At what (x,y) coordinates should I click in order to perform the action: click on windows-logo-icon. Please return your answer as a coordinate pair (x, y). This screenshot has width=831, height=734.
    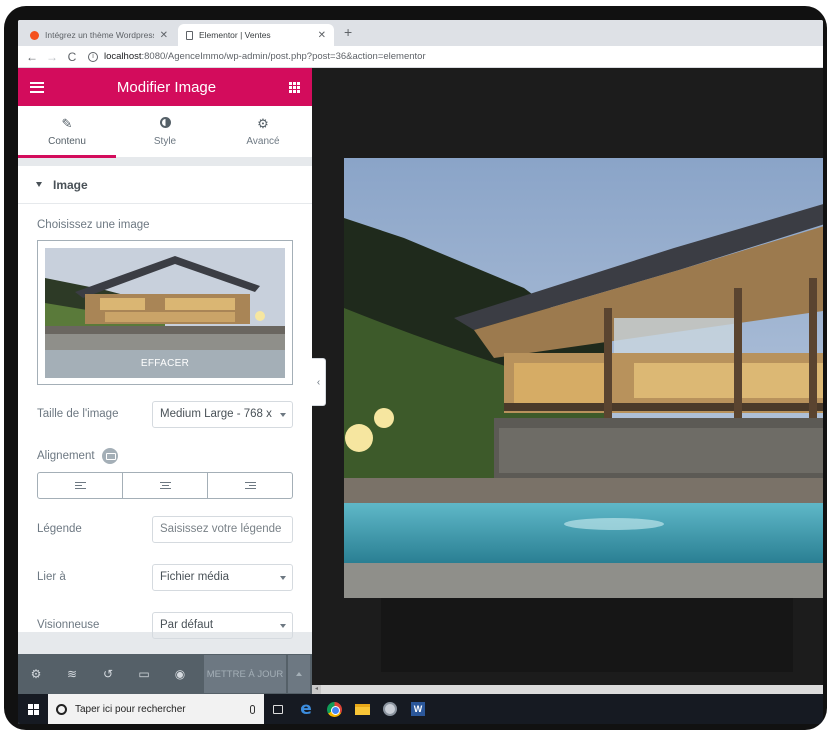
    Looking at the image, I should click on (33, 709).